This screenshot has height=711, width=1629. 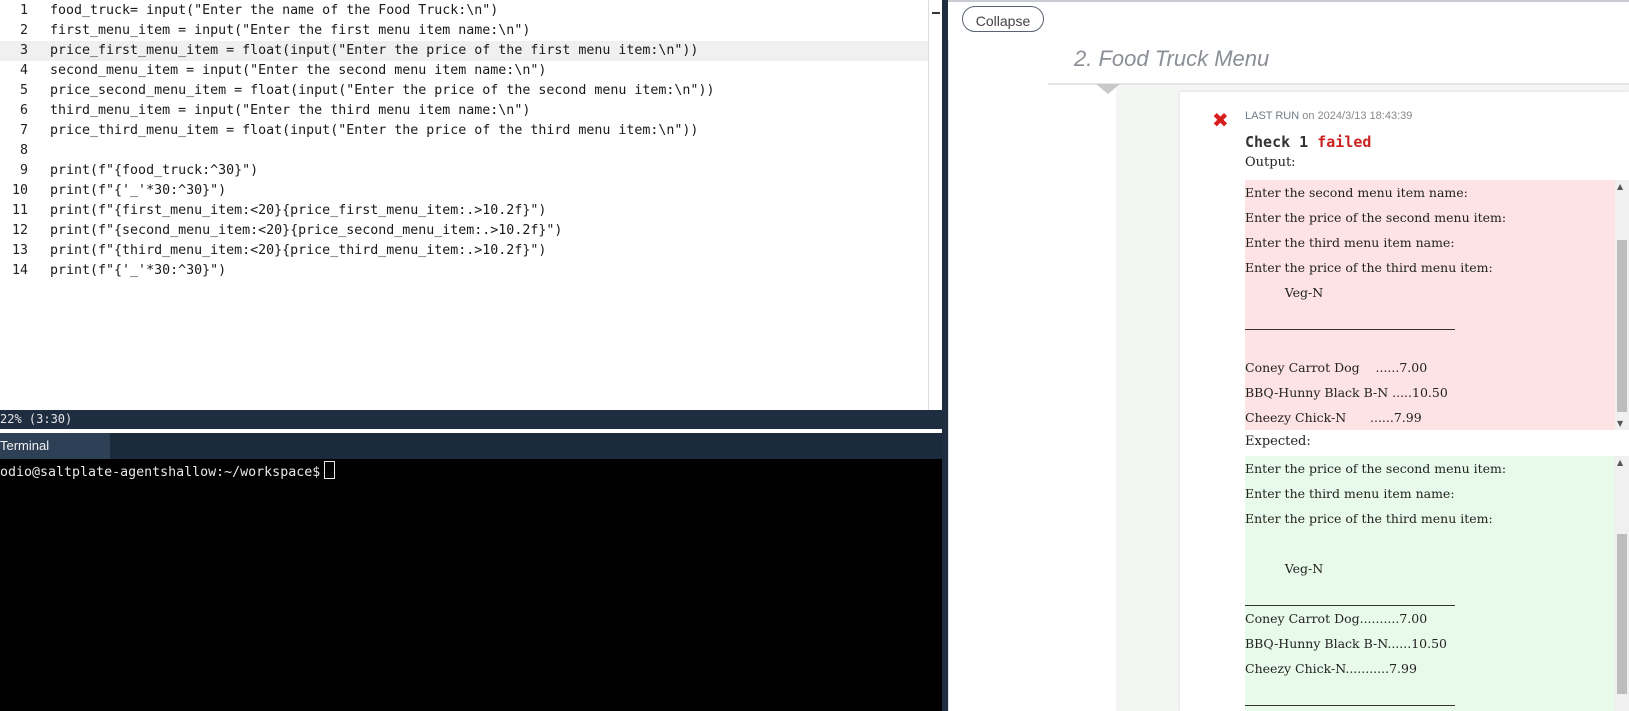 I want to click on code-line: 9 print(f"{food_truck:^30}"), so click(x=464, y=171).